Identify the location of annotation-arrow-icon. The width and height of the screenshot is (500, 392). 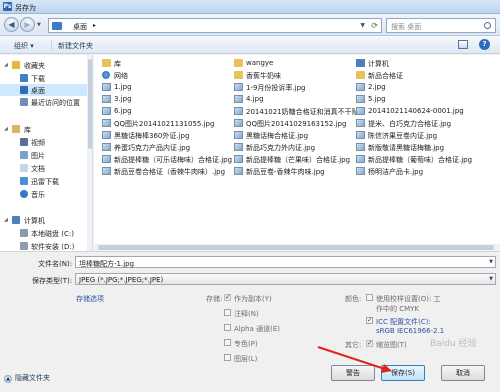
(354, 359).